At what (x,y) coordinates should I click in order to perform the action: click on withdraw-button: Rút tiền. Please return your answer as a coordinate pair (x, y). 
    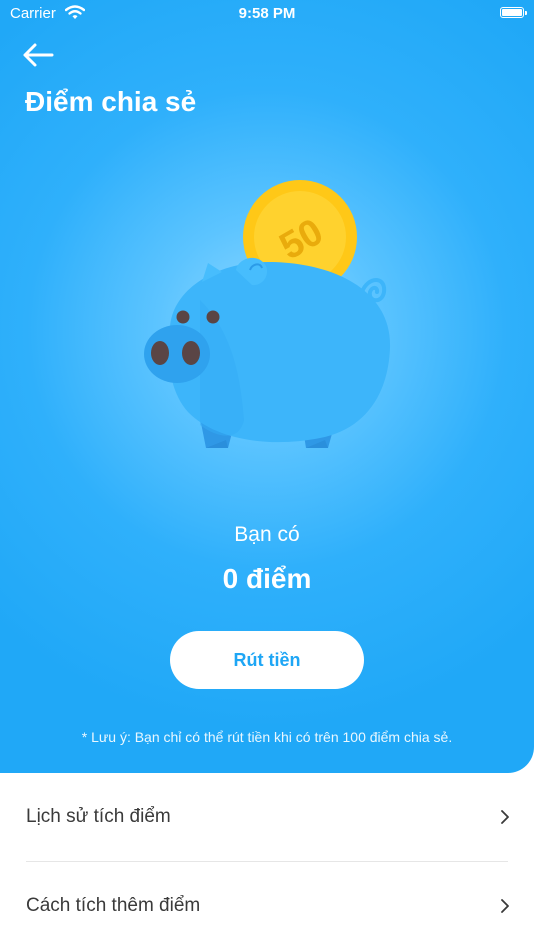
    Looking at the image, I should click on (267, 660).